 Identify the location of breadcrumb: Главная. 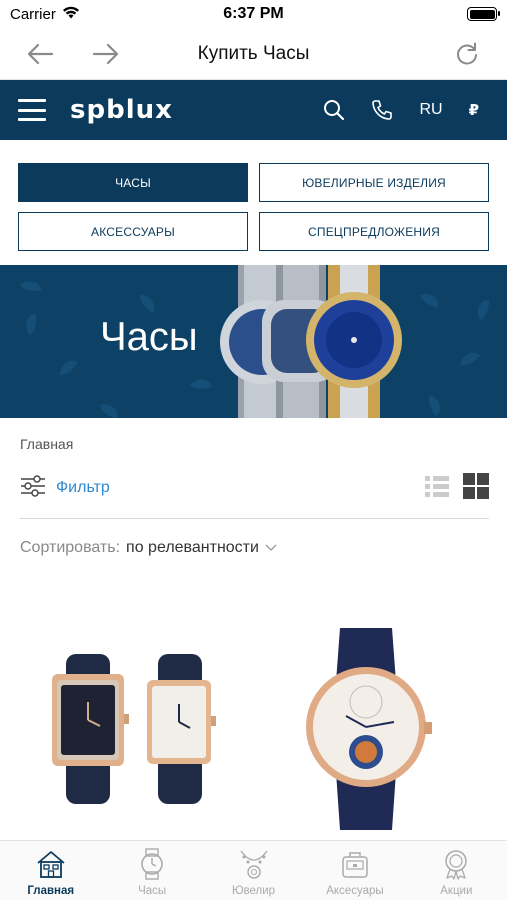
(46, 444).